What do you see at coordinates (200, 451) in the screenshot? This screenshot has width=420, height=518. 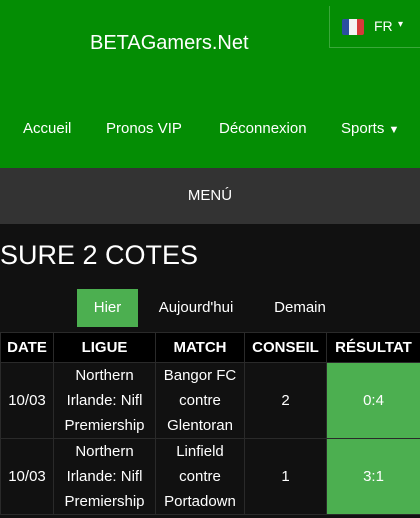 I see `match-line: Linfield` at bounding box center [200, 451].